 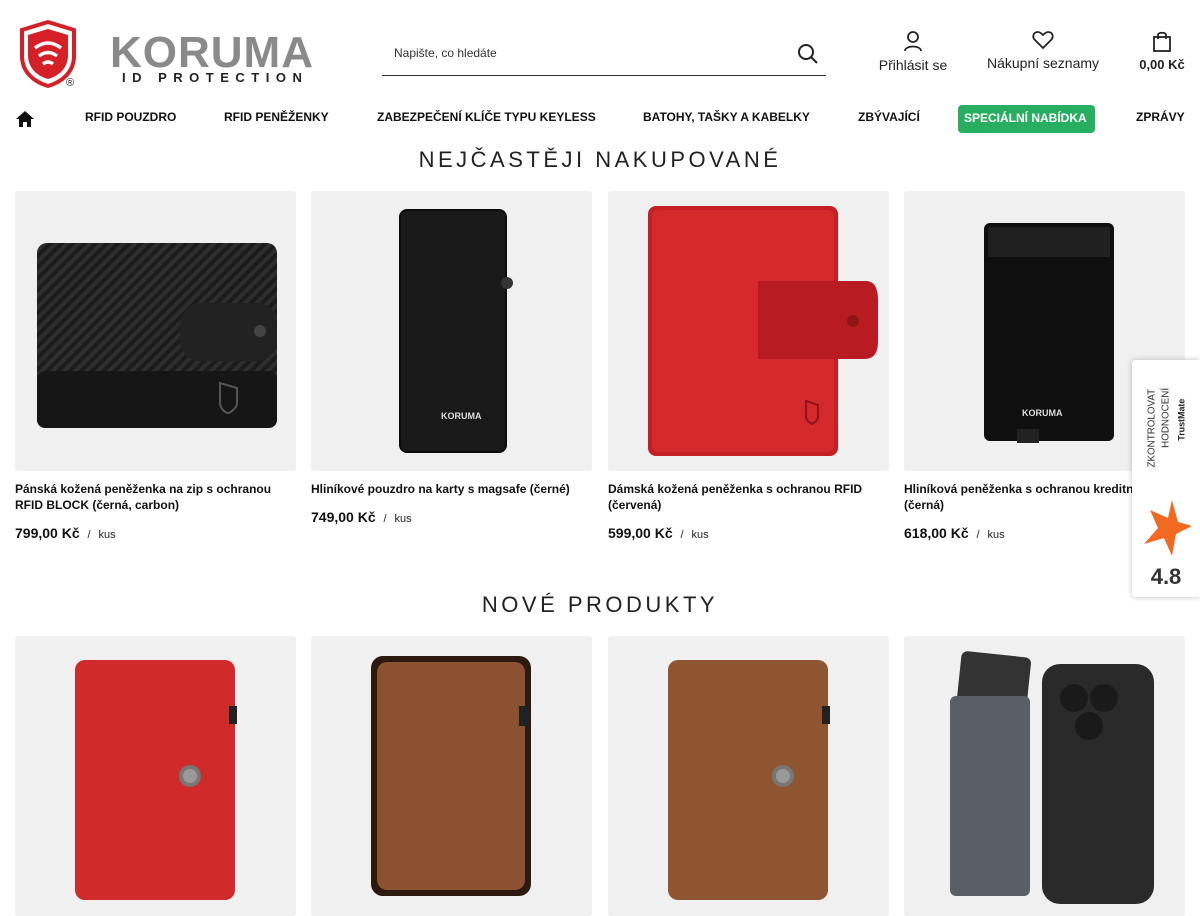 I want to click on product-image: KORUMA, so click(x=451, y=331).